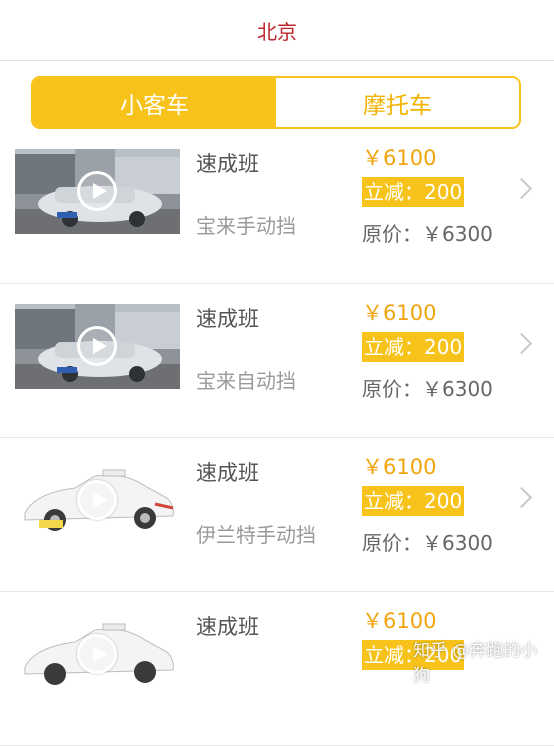 The width and height of the screenshot is (554, 746). What do you see at coordinates (246, 381) in the screenshot?
I see `car-model: 宝来自动挡` at bounding box center [246, 381].